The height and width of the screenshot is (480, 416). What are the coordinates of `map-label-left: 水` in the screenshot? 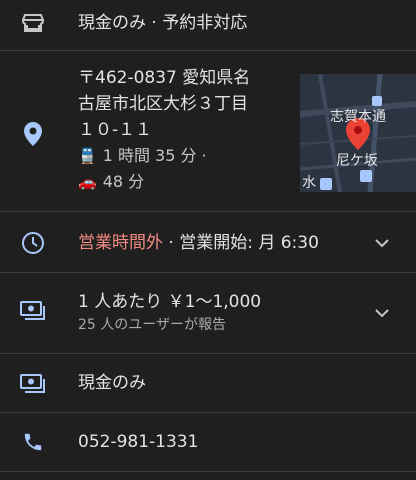 It's located at (309, 183).